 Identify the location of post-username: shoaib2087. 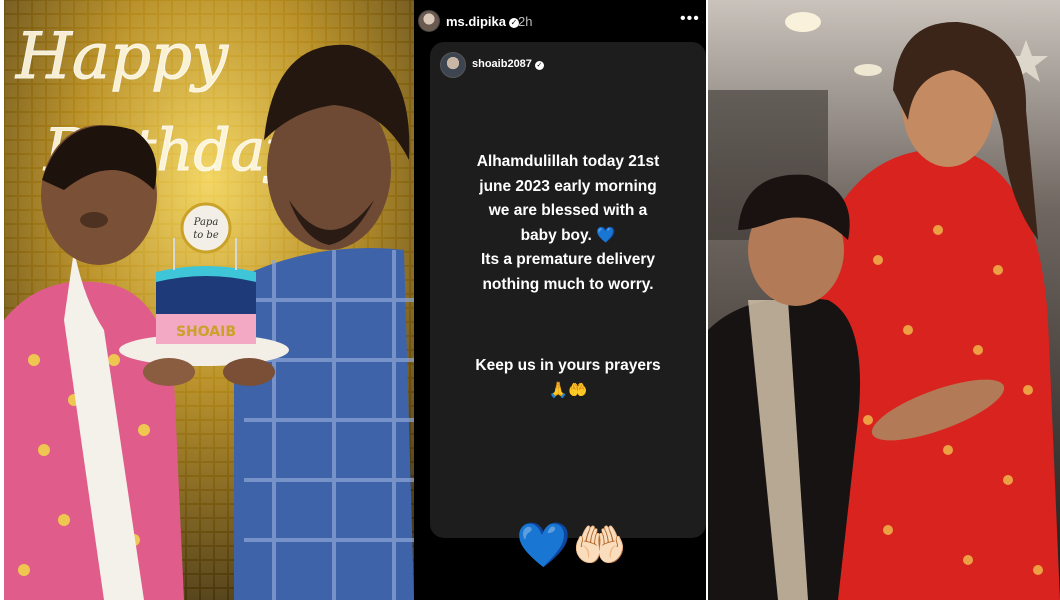
(502, 64).